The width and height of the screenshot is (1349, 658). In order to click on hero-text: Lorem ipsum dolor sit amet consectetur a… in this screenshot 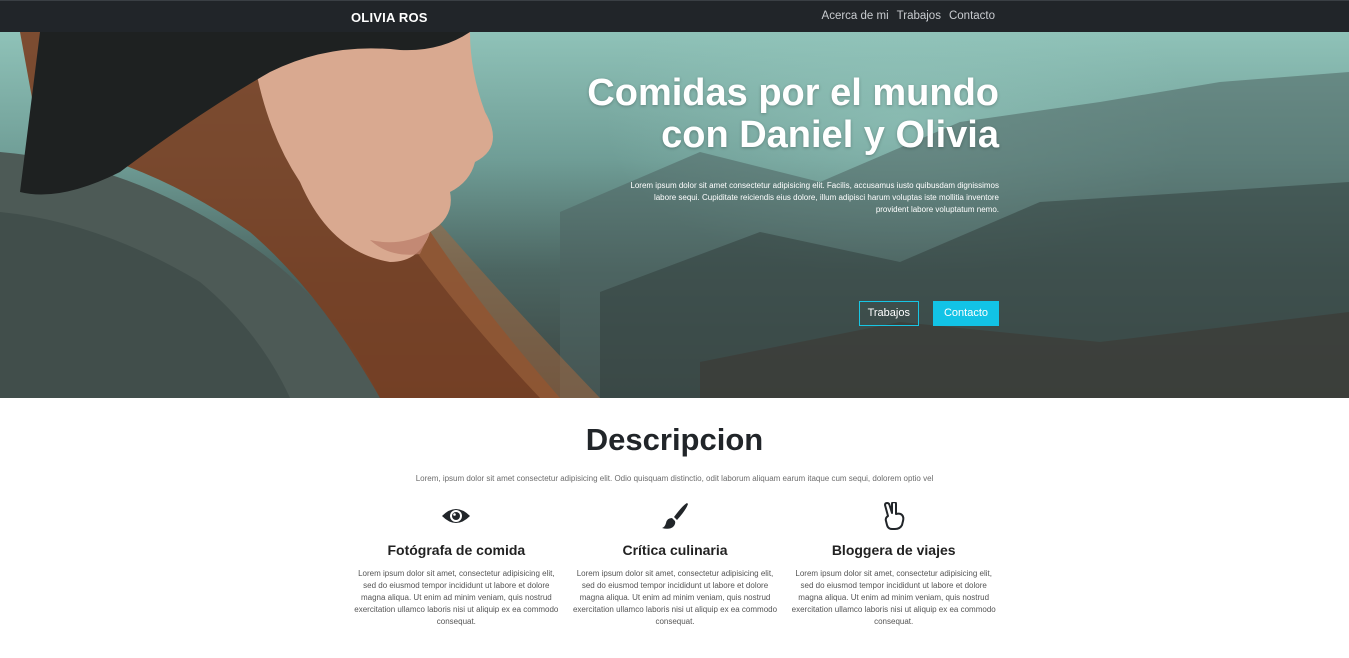, I will do `click(814, 197)`.